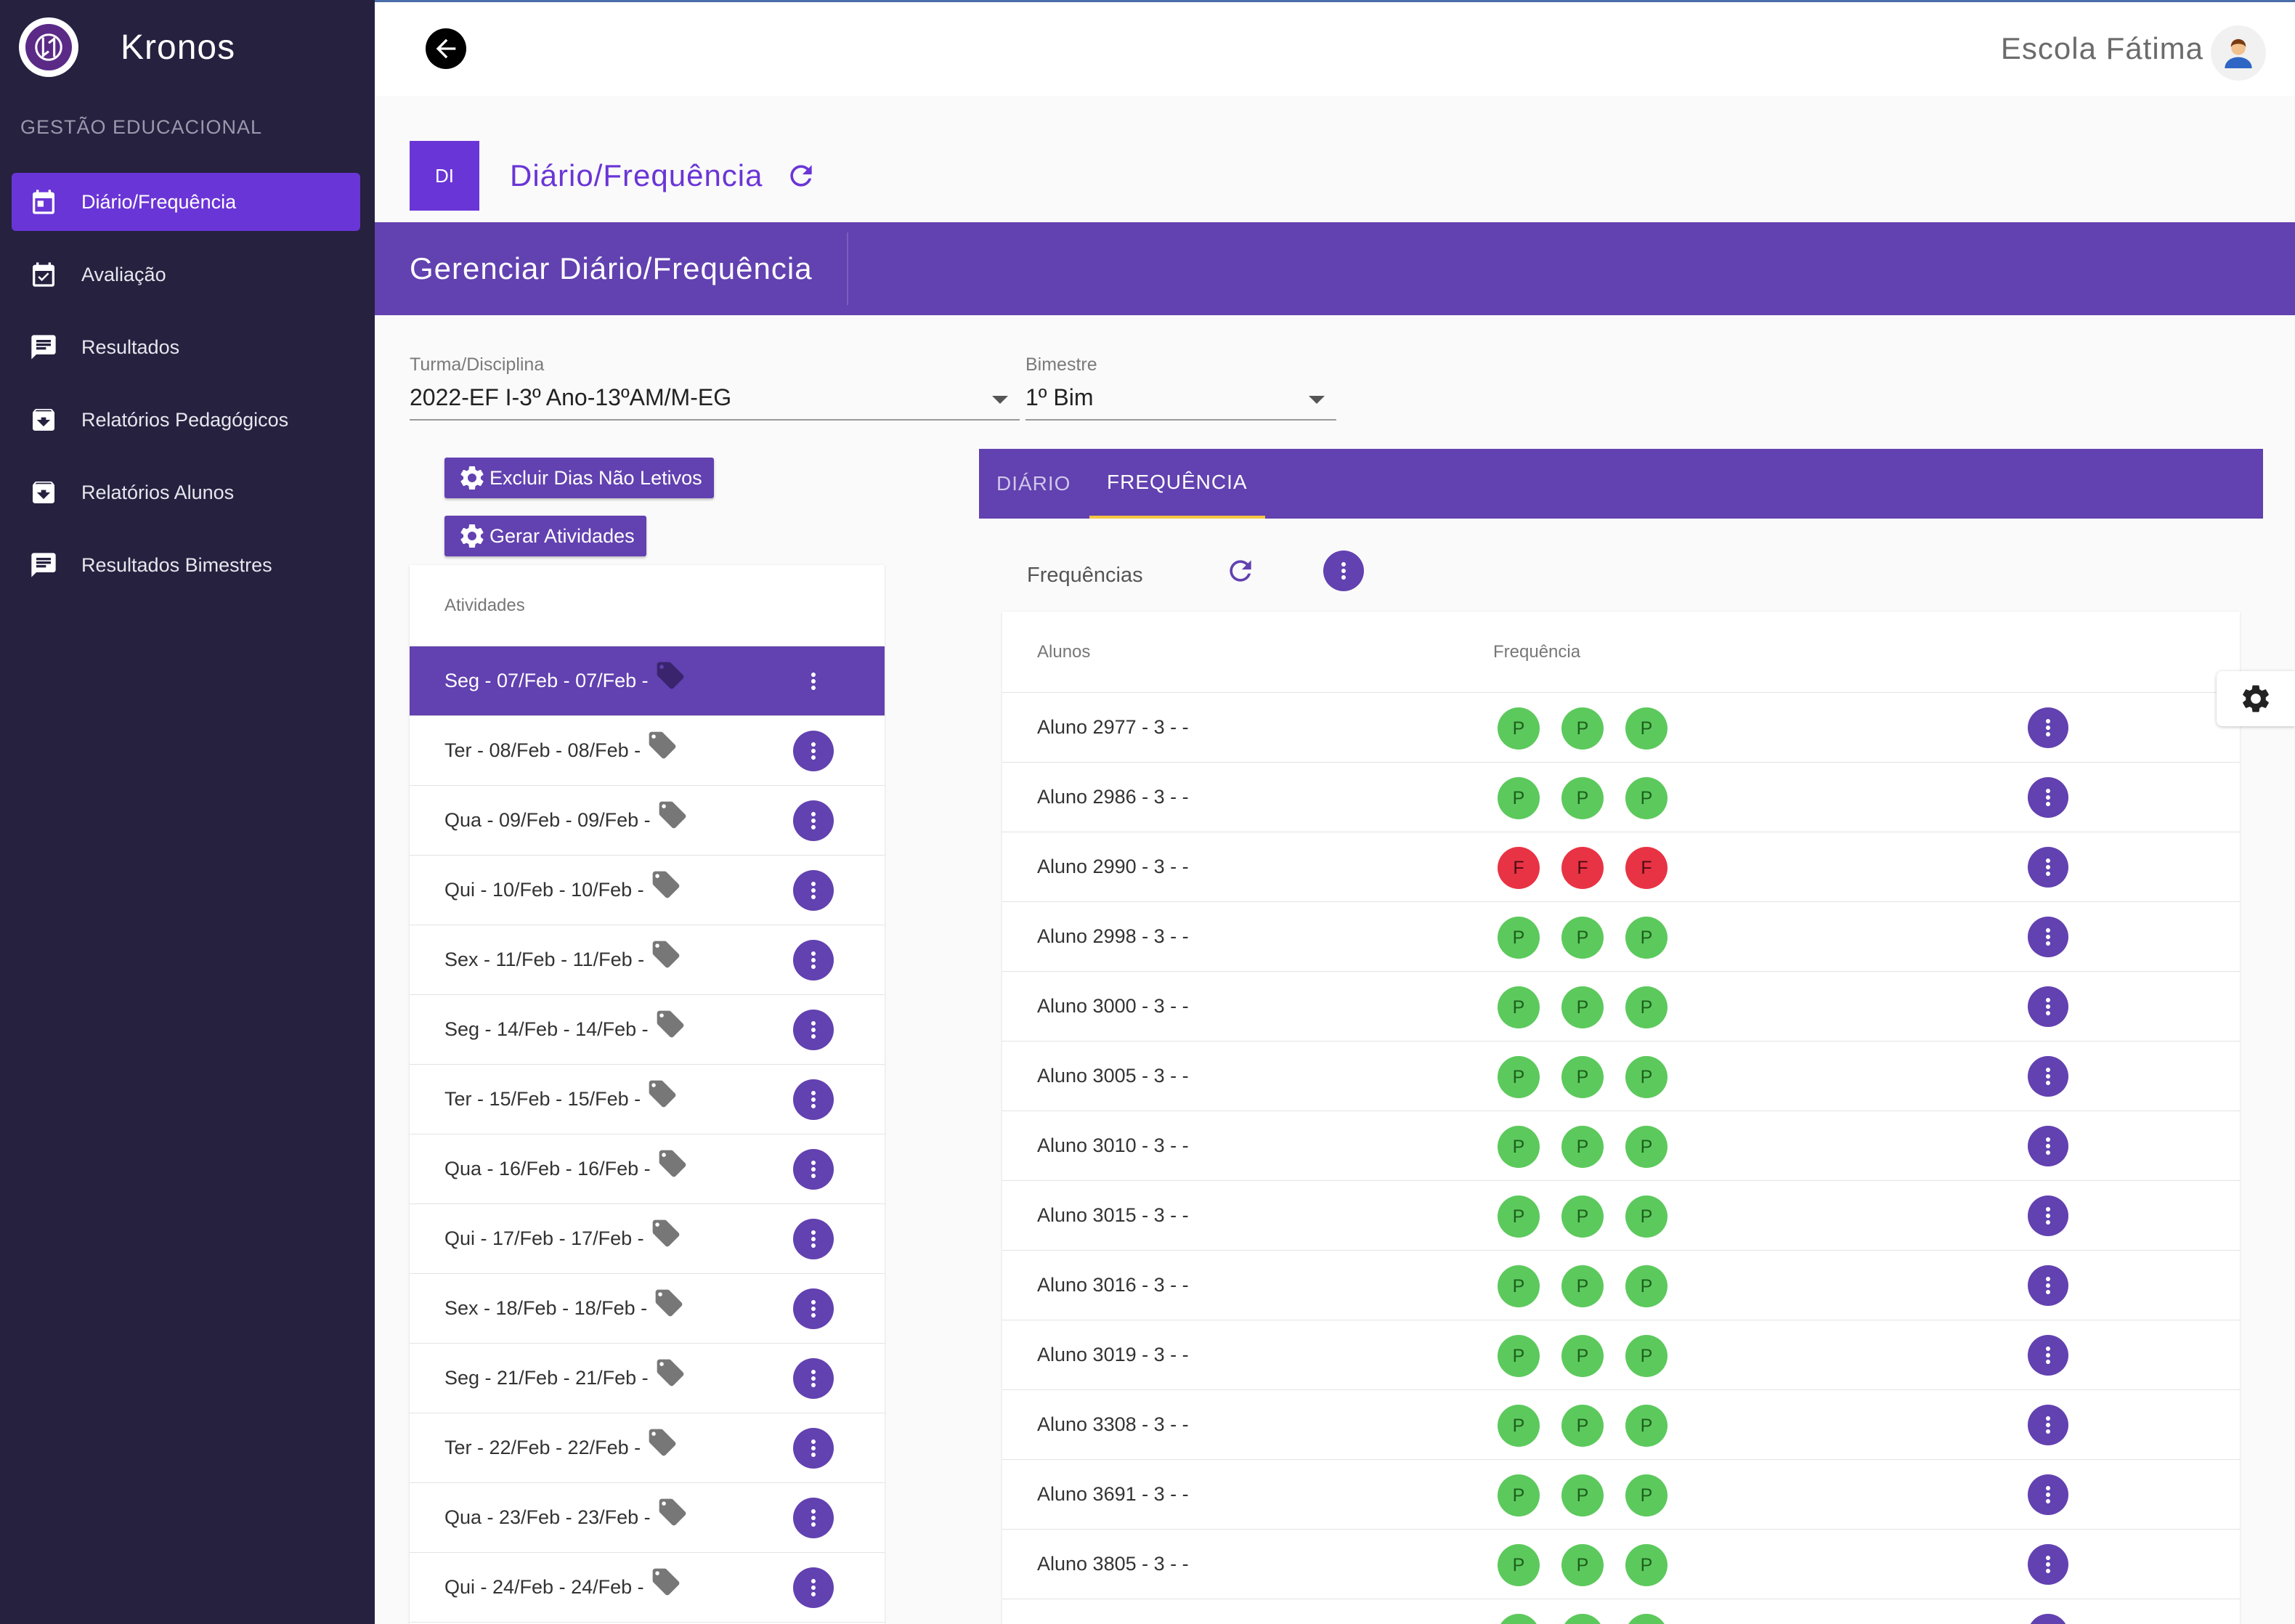  What do you see at coordinates (715, 402) in the screenshot?
I see `turma-value: 2022-EF I-3º Ano-13ºAM/M-EG` at bounding box center [715, 402].